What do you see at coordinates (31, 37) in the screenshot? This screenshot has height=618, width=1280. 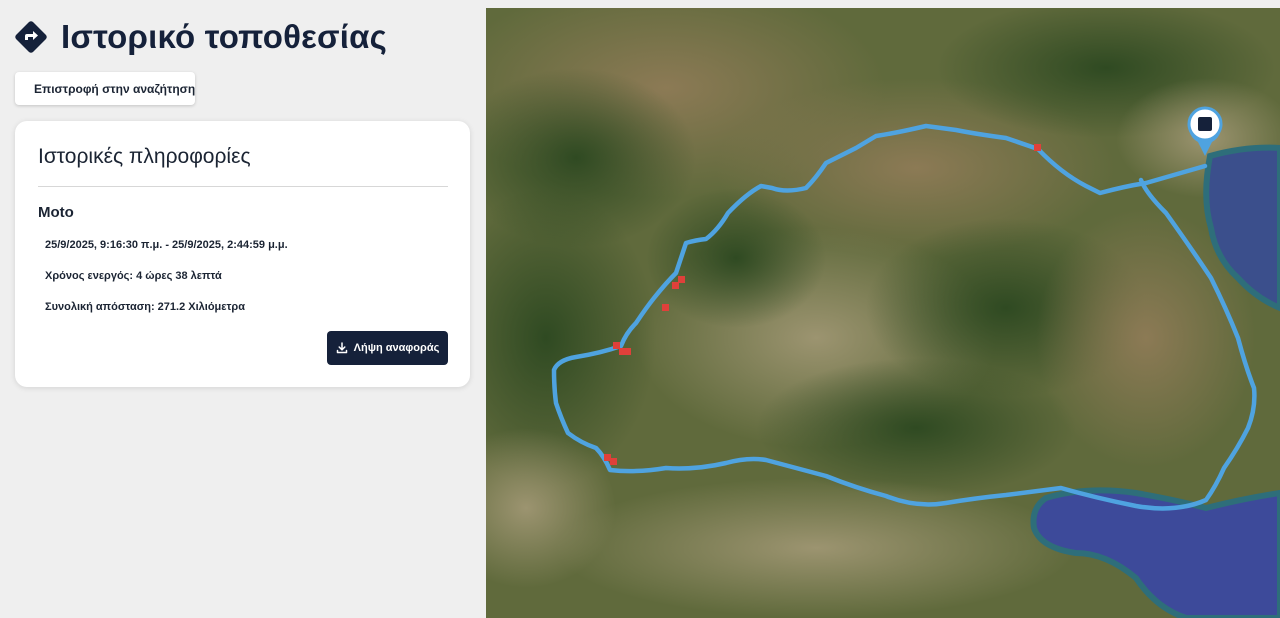 I see `directions-icon` at bounding box center [31, 37].